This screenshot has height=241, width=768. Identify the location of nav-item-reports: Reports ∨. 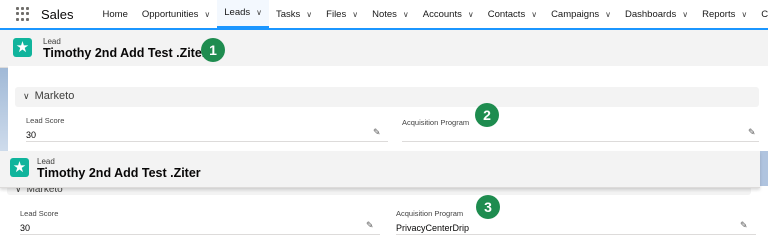
(724, 14).